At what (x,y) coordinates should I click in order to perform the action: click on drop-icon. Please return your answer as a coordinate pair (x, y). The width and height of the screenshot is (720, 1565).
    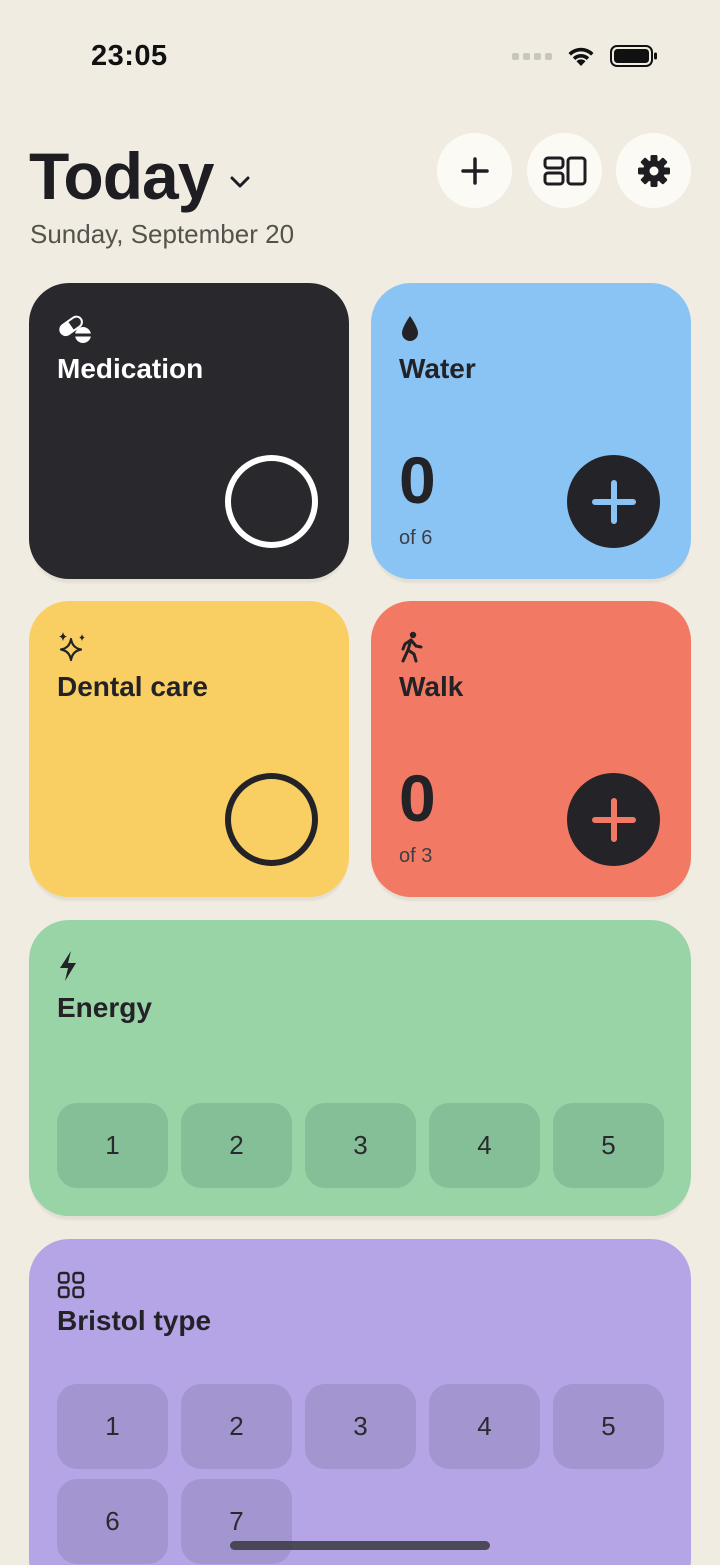
    Looking at the image, I should click on (417, 329).